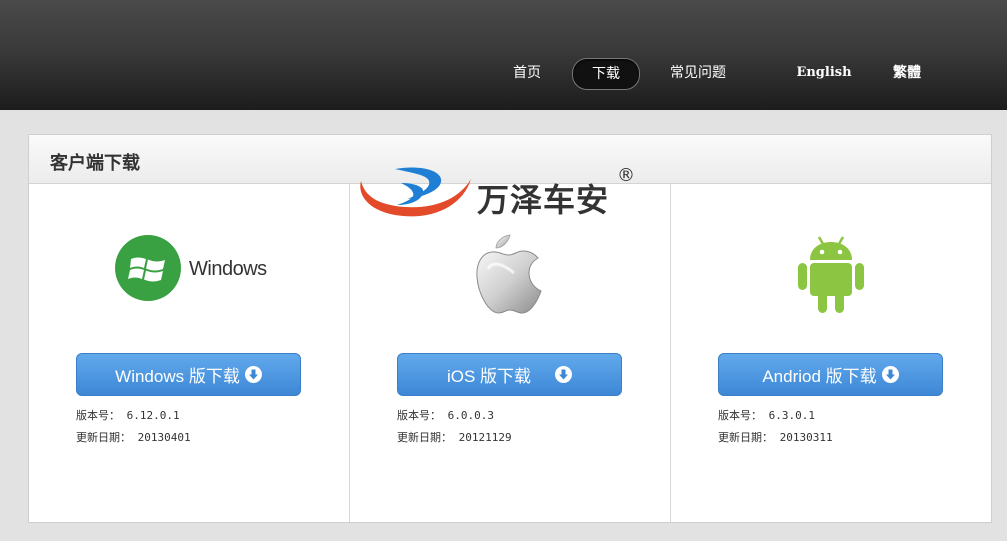 This screenshot has height=541, width=1007. I want to click on windows-version-value: 6.12.0.1, so click(153, 415).